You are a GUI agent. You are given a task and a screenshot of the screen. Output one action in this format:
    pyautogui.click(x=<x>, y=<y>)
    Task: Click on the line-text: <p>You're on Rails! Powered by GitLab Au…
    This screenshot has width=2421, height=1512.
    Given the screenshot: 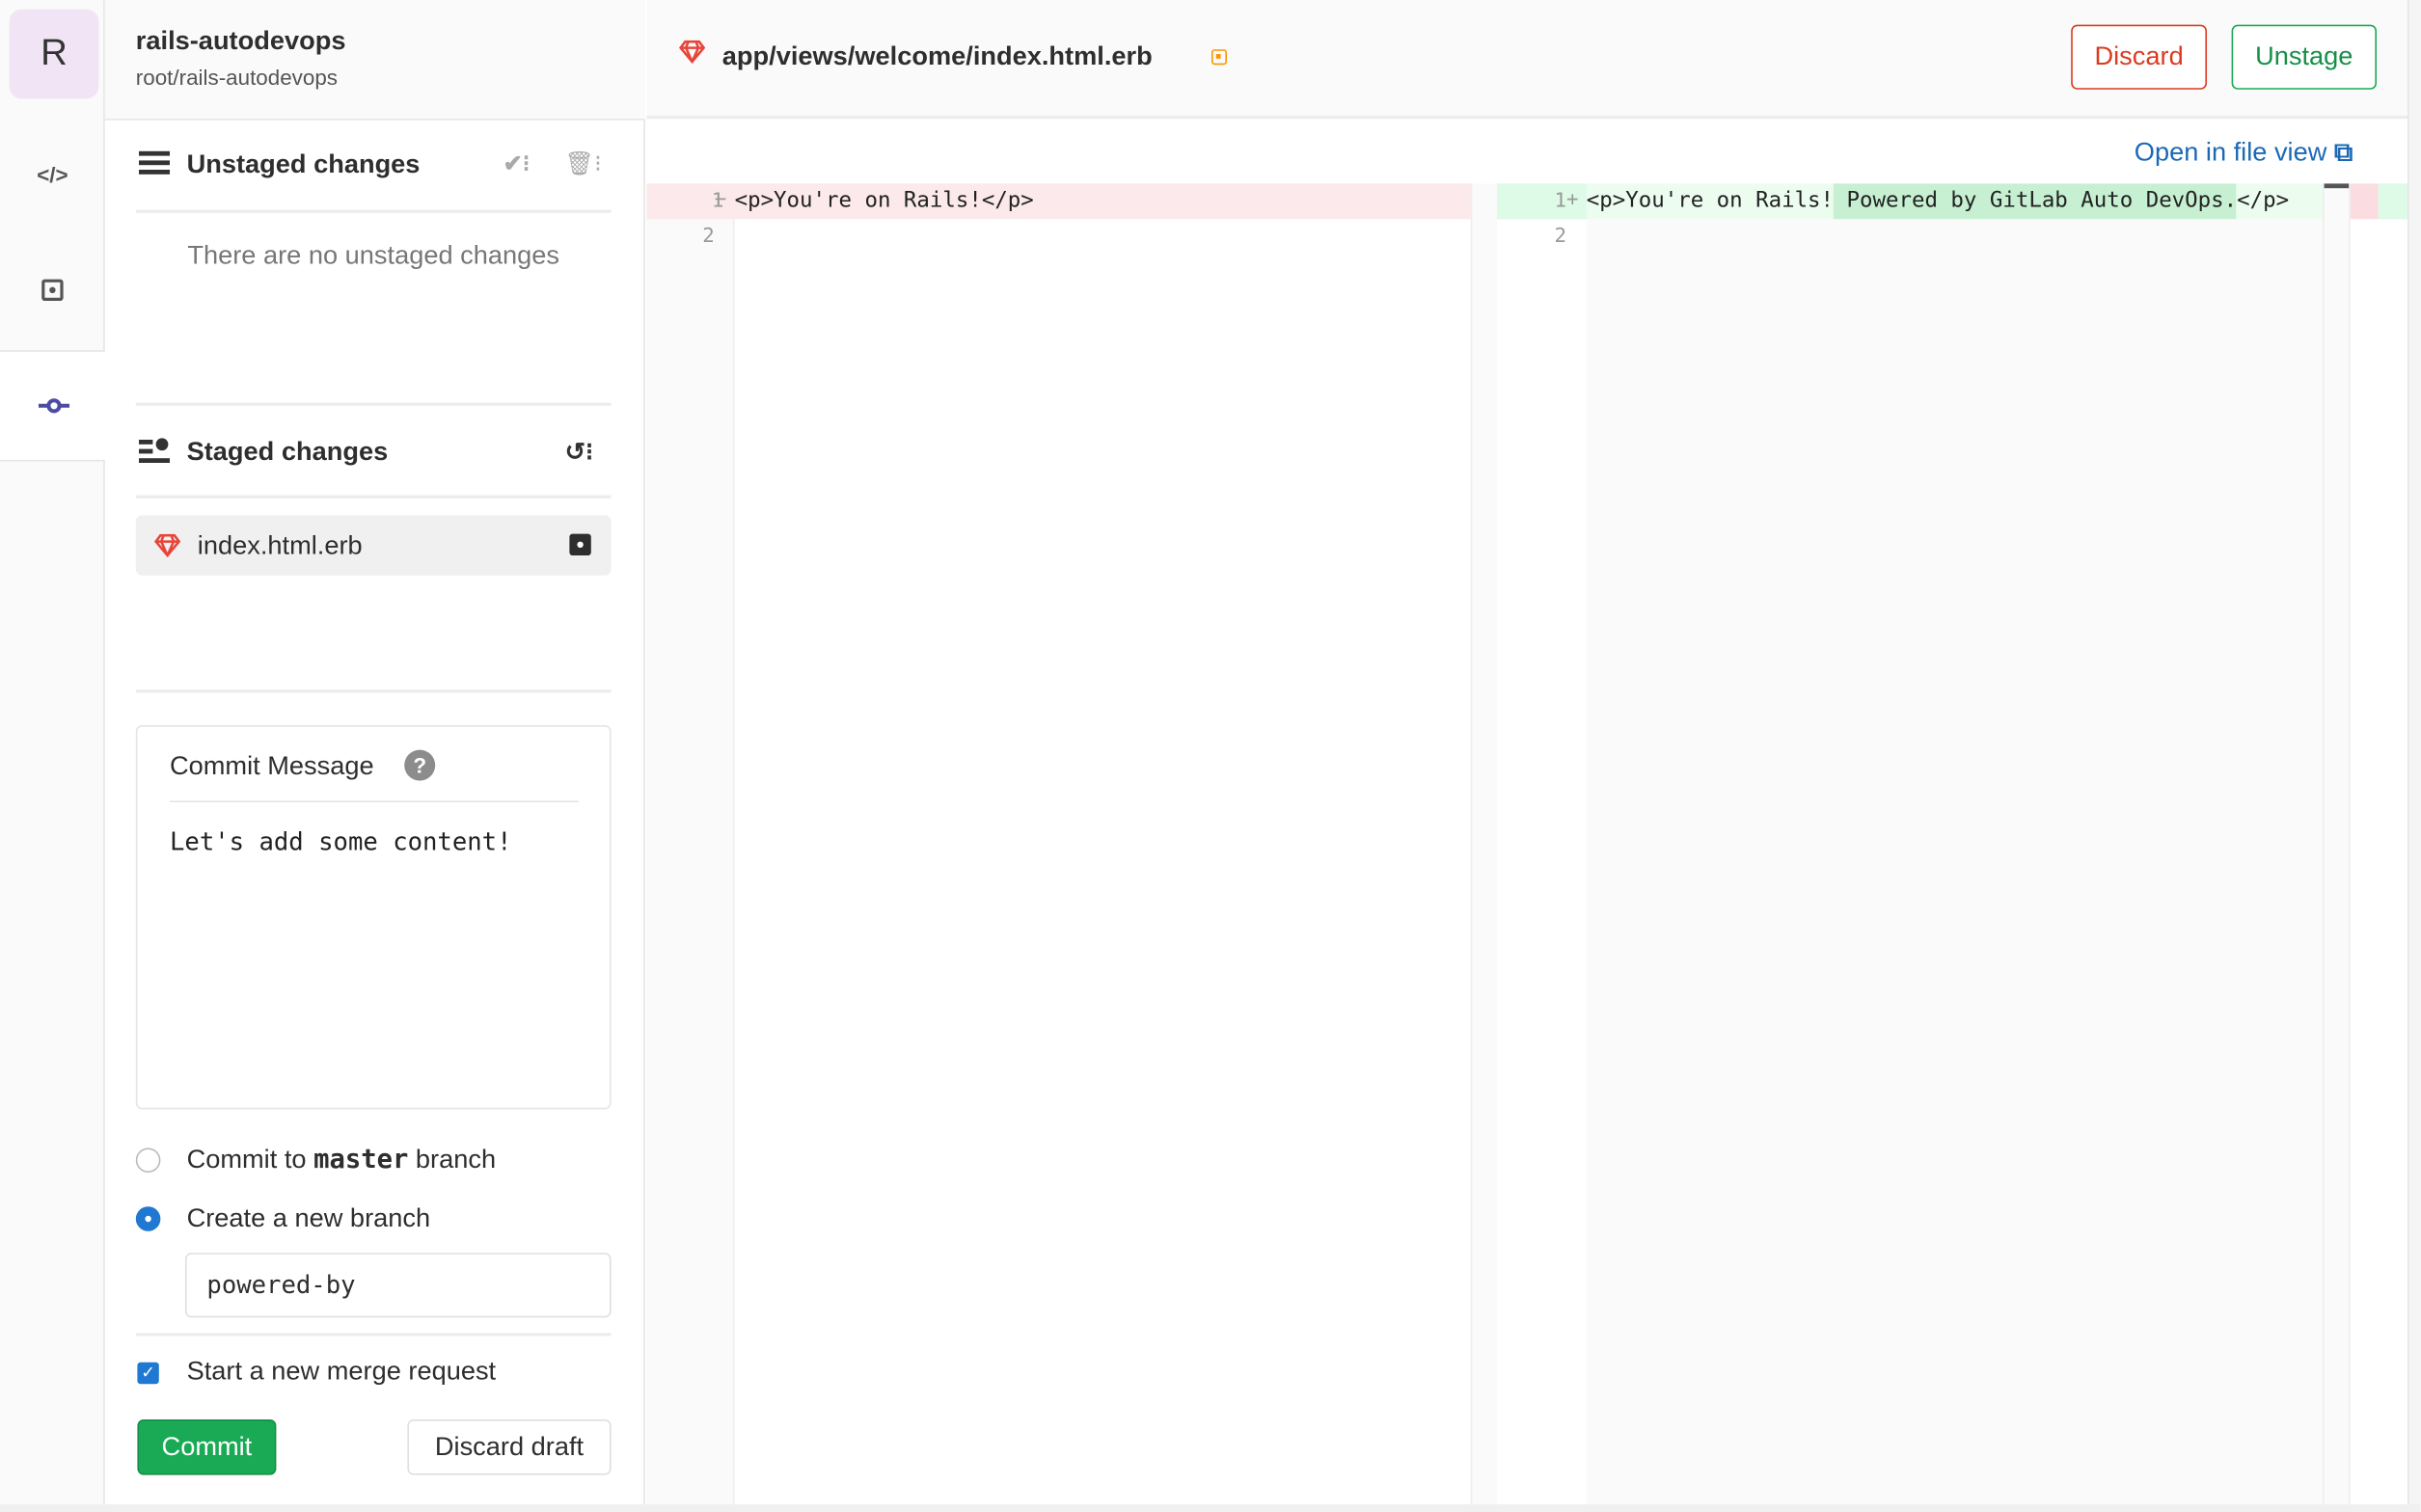 What is the action you would take?
    pyautogui.click(x=1938, y=201)
    